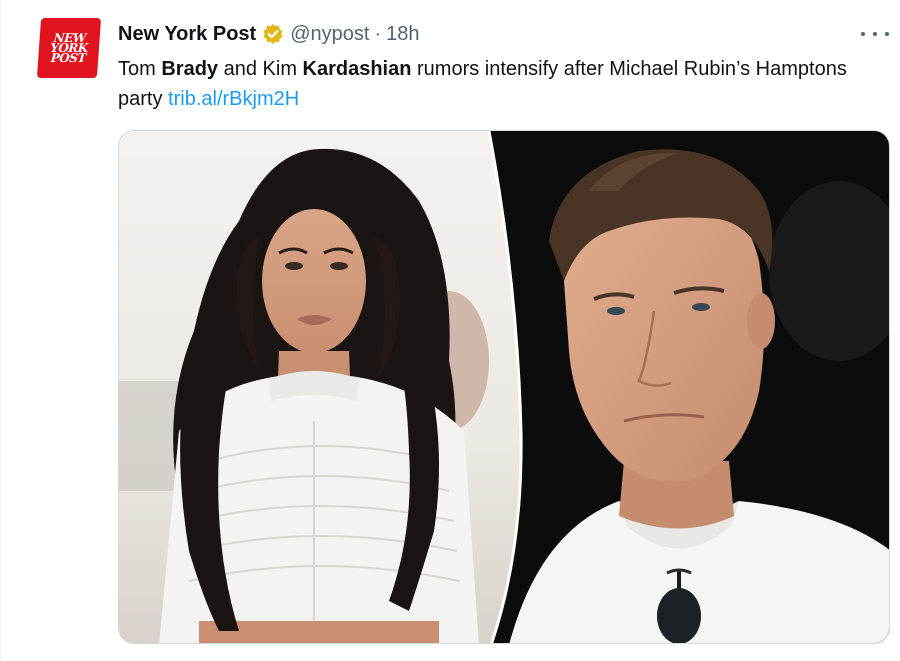 The width and height of the screenshot is (900, 661). Describe the element at coordinates (402, 34) in the screenshot. I see `timestamp: 18h` at that location.